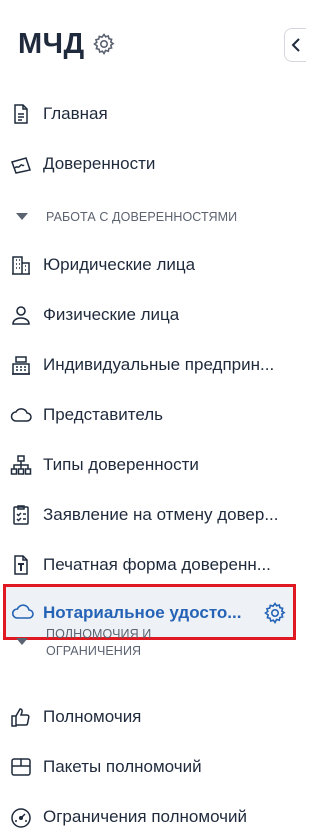  I want to click on nav-item-powers: Полномочия, so click(151, 717).